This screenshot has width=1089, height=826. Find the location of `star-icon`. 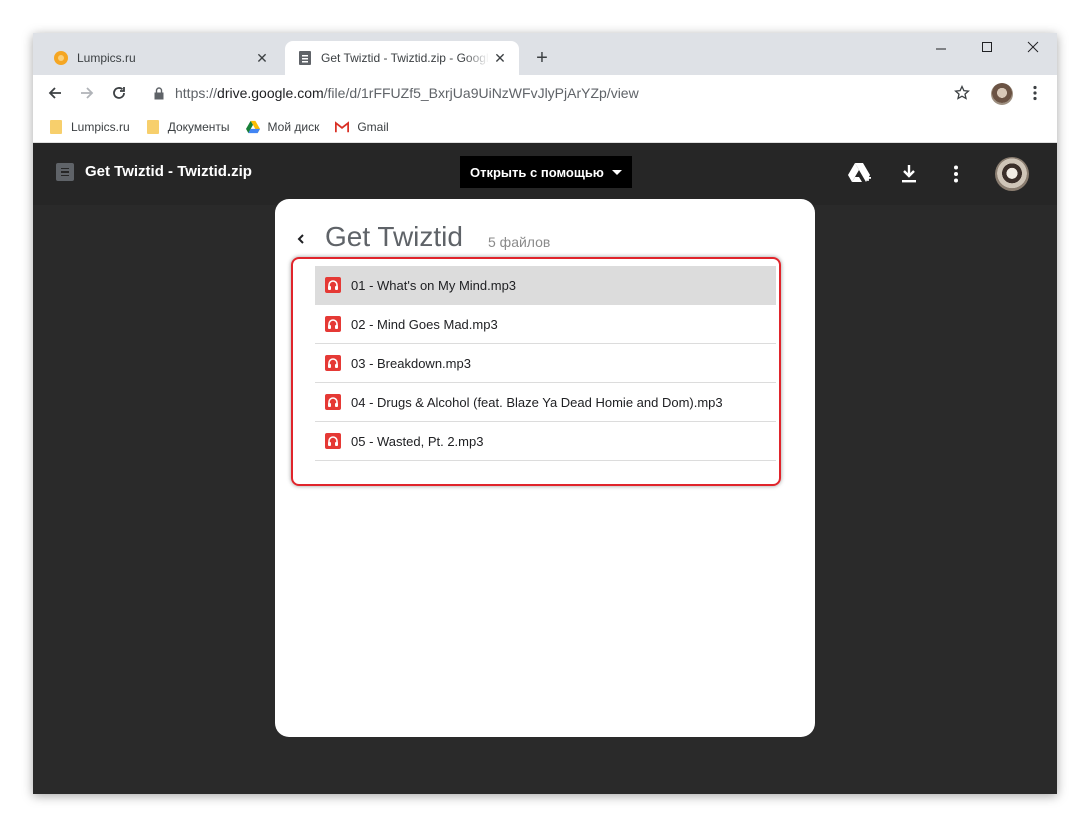

star-icon is located at coordinates (962, 93).